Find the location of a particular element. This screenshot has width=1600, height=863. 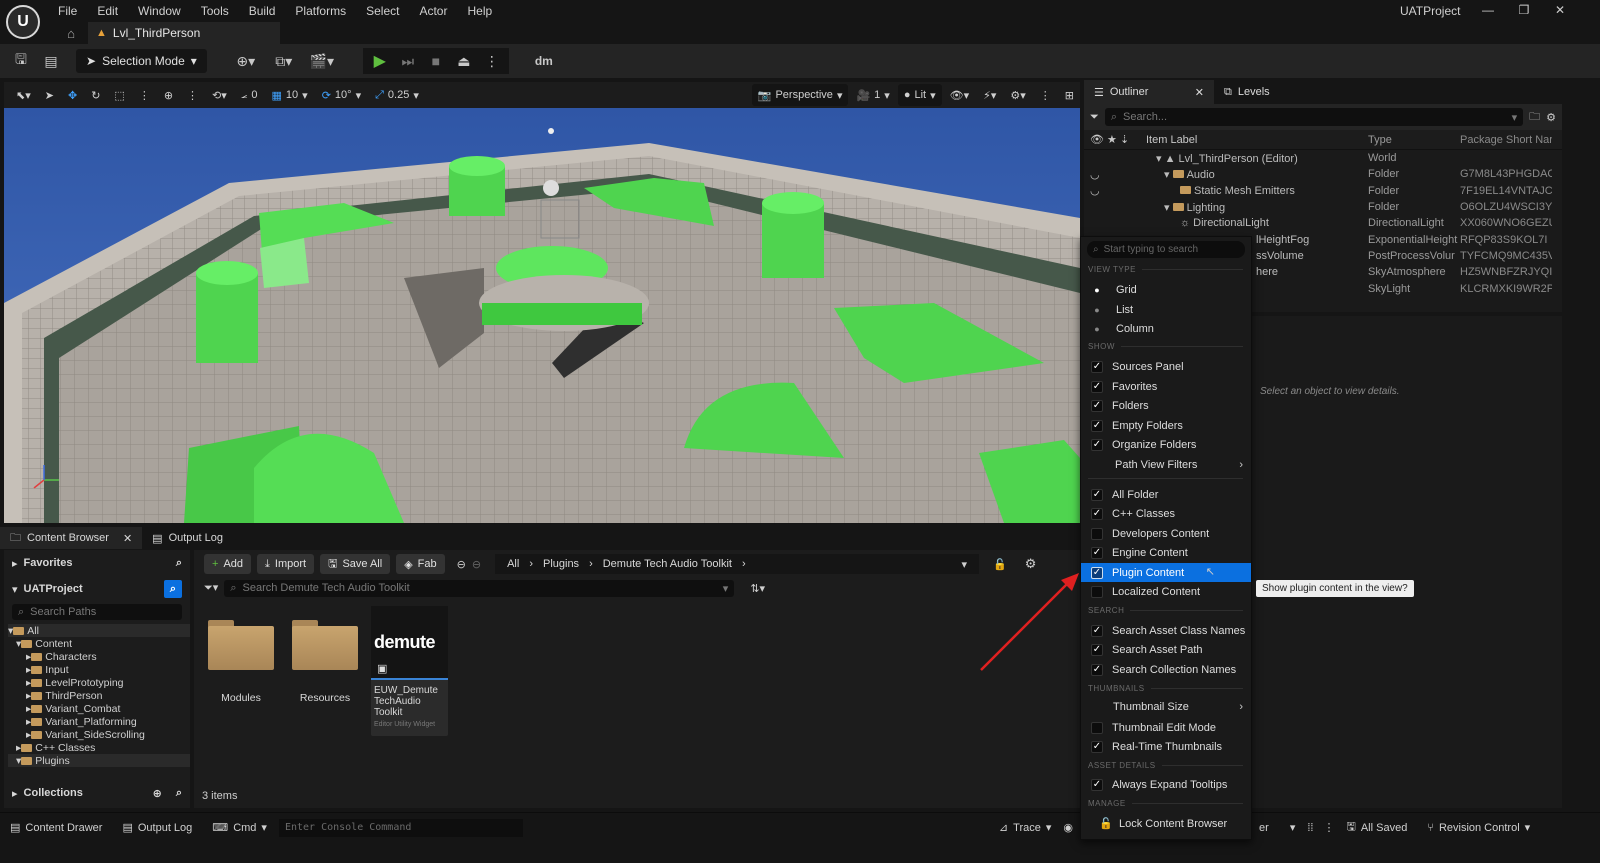

translate-icon: ✥ is located at coordinates (72, 95).